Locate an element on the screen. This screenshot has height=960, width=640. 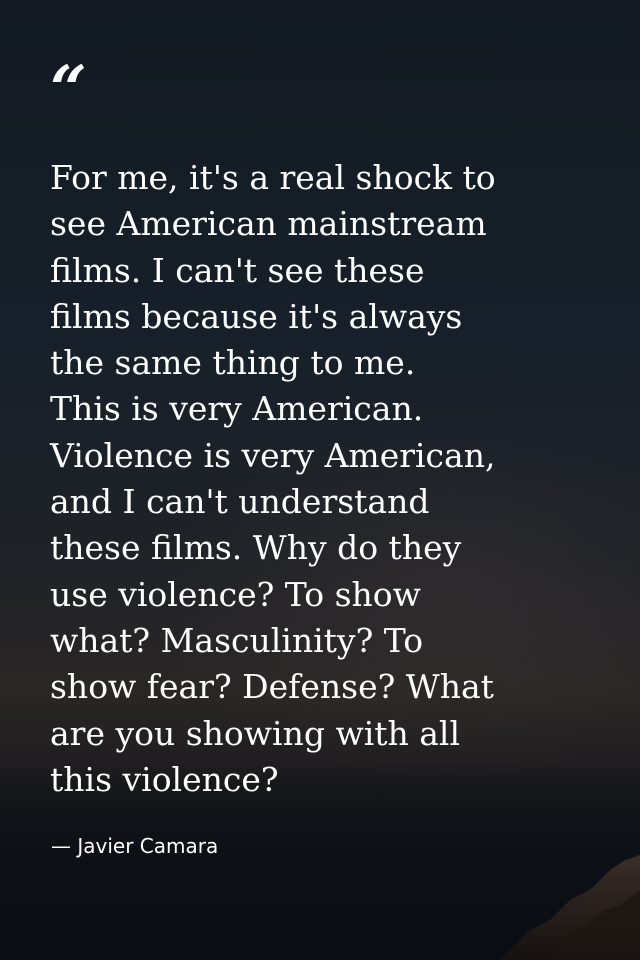
quote-line: For me, it's a real shock to is located at coordinates (273, 177).